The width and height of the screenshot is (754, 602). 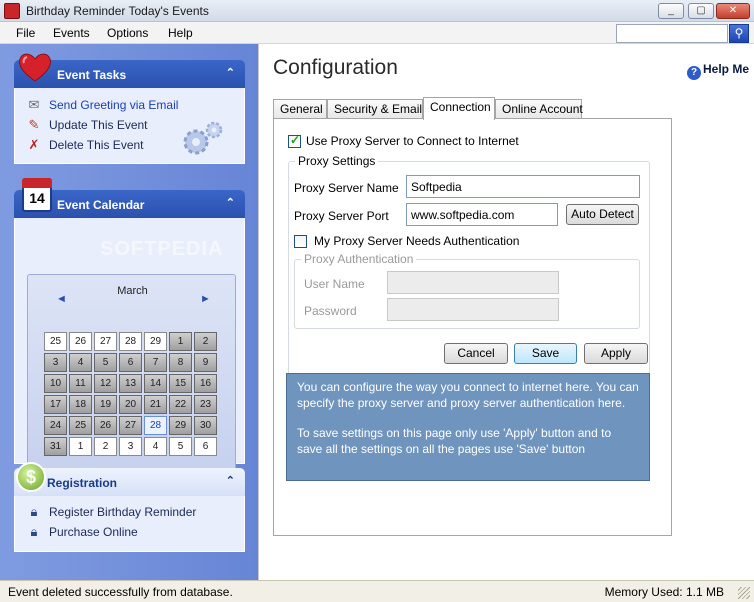 What do you see at coordinates (602, 214) in the screenshot?
I see `auto-detect-button: Auto Detect` at bounding box center [602, 214].